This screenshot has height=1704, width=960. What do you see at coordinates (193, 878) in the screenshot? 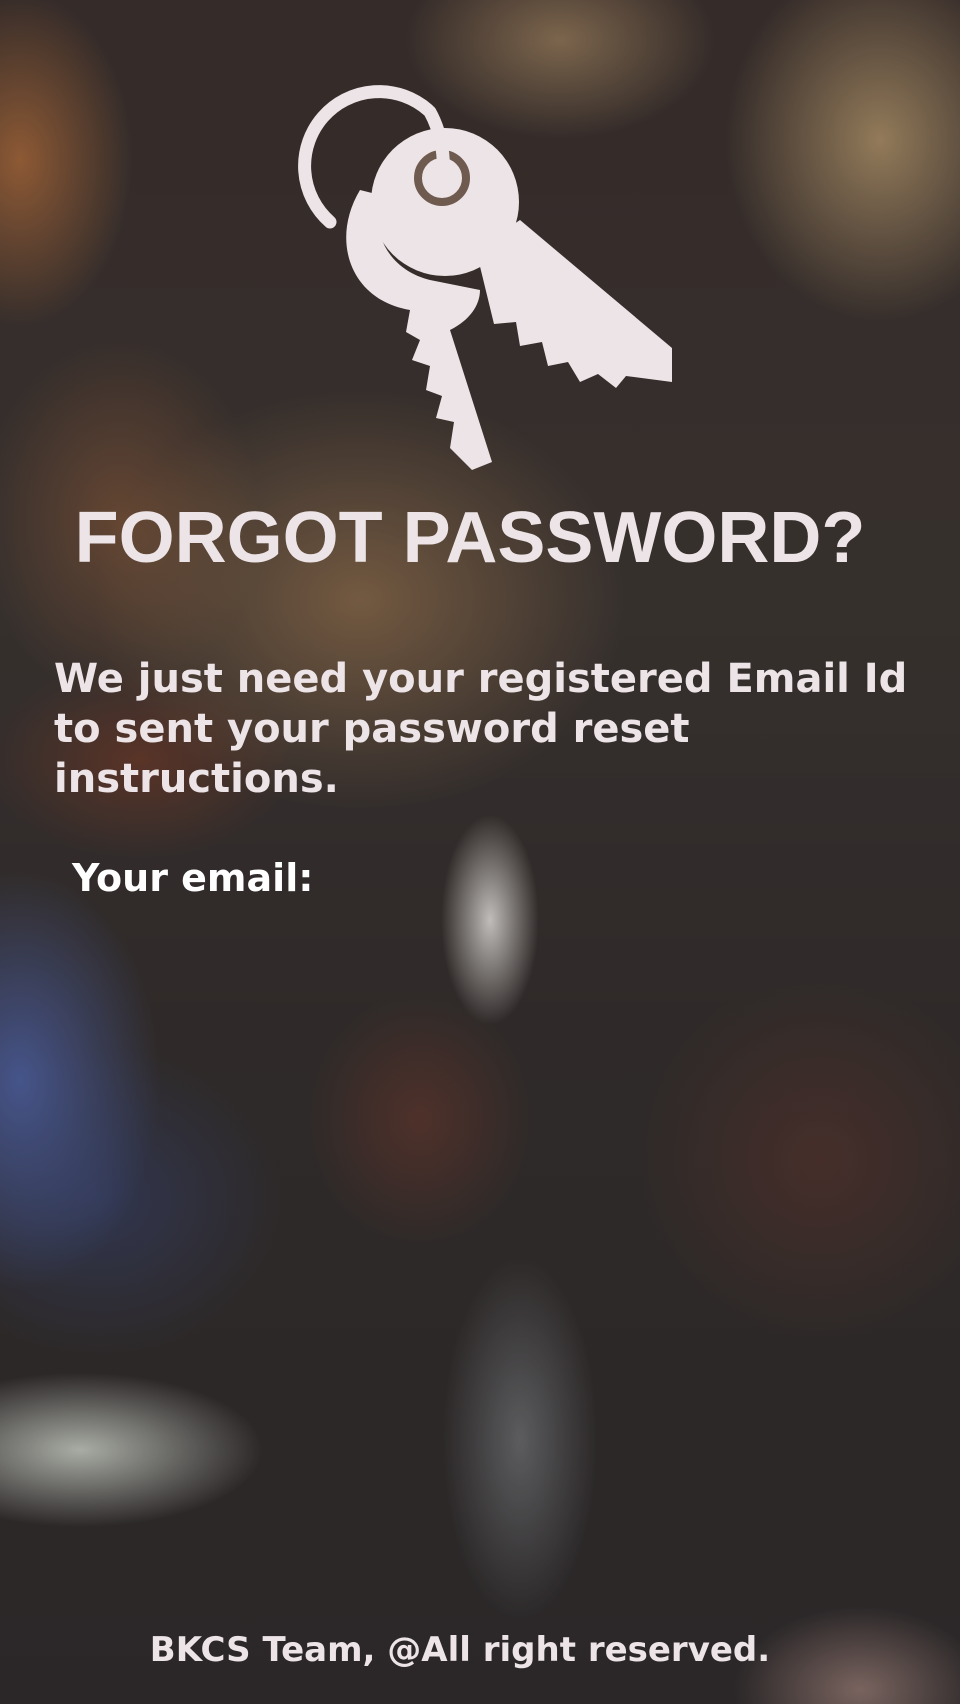
I see `email-label: Your email:` at bounding box center [193, 878].